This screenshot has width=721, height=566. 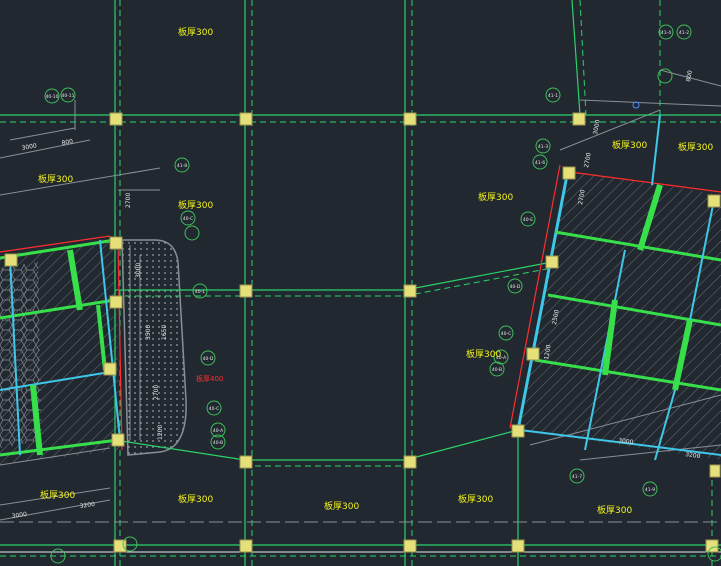 What do you see at coordinates (164, 332) in the screenshot?
I see `dimension-text: 1650` at bounding box center [164, 332].